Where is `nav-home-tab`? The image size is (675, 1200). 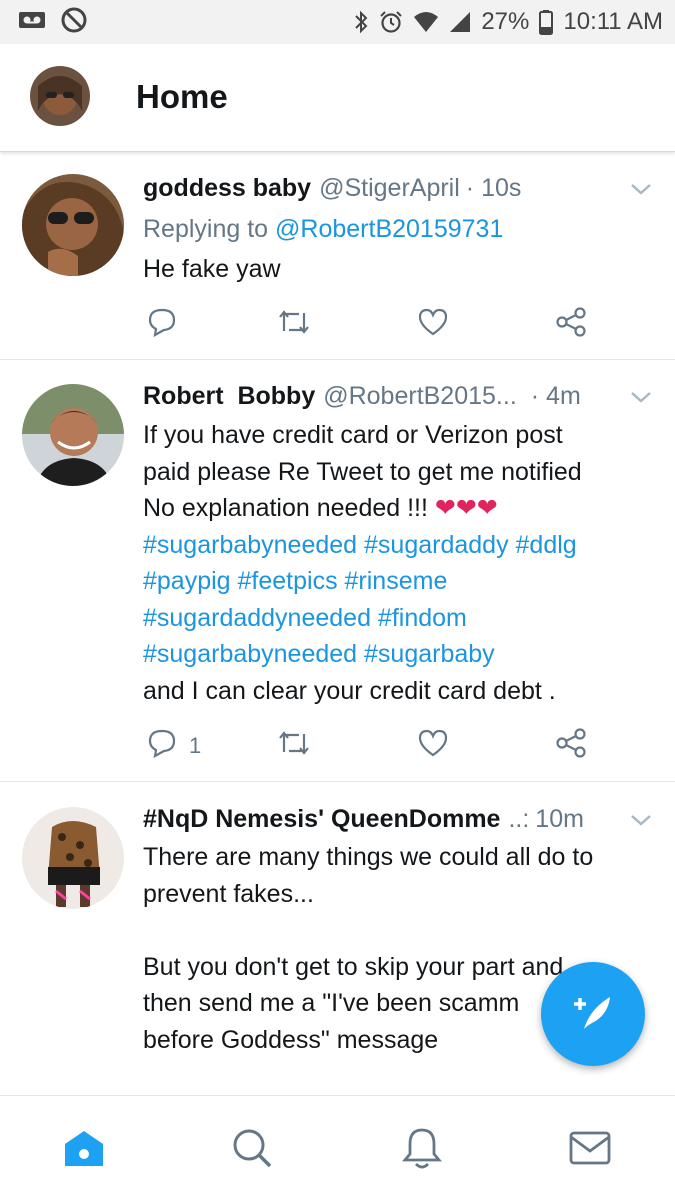
nav-home-tab is located at coordinates (84, 1150).